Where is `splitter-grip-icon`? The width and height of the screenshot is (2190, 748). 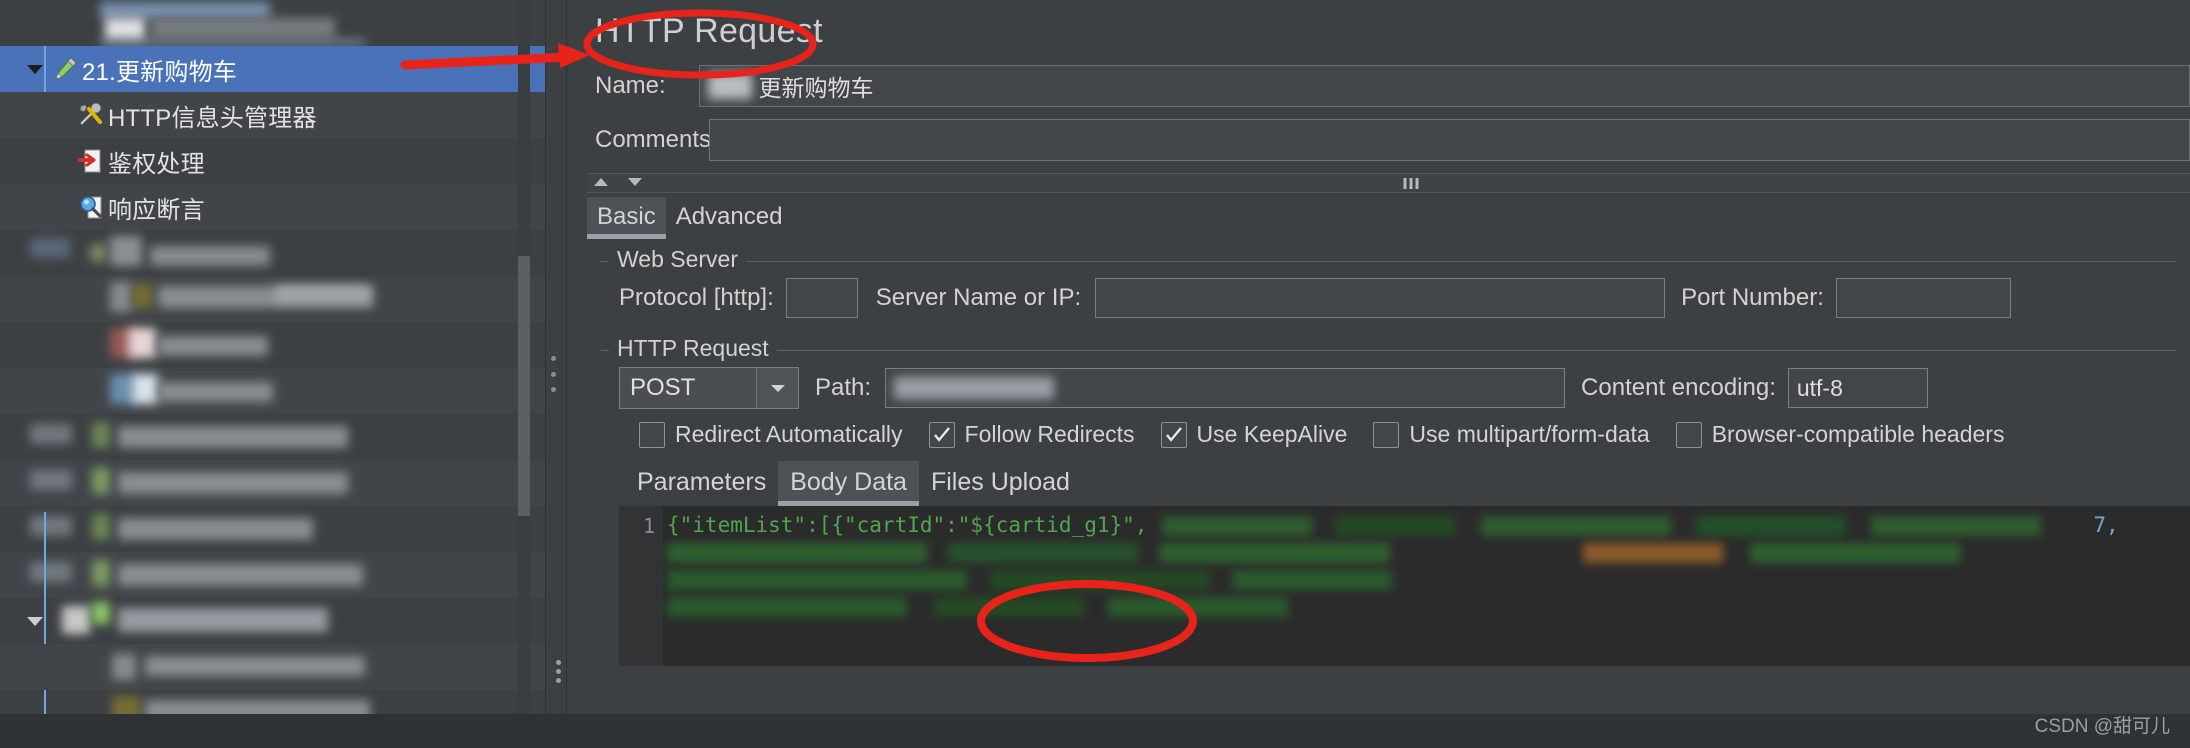
splitter-grip-icon is located at coordinates (553, 374).